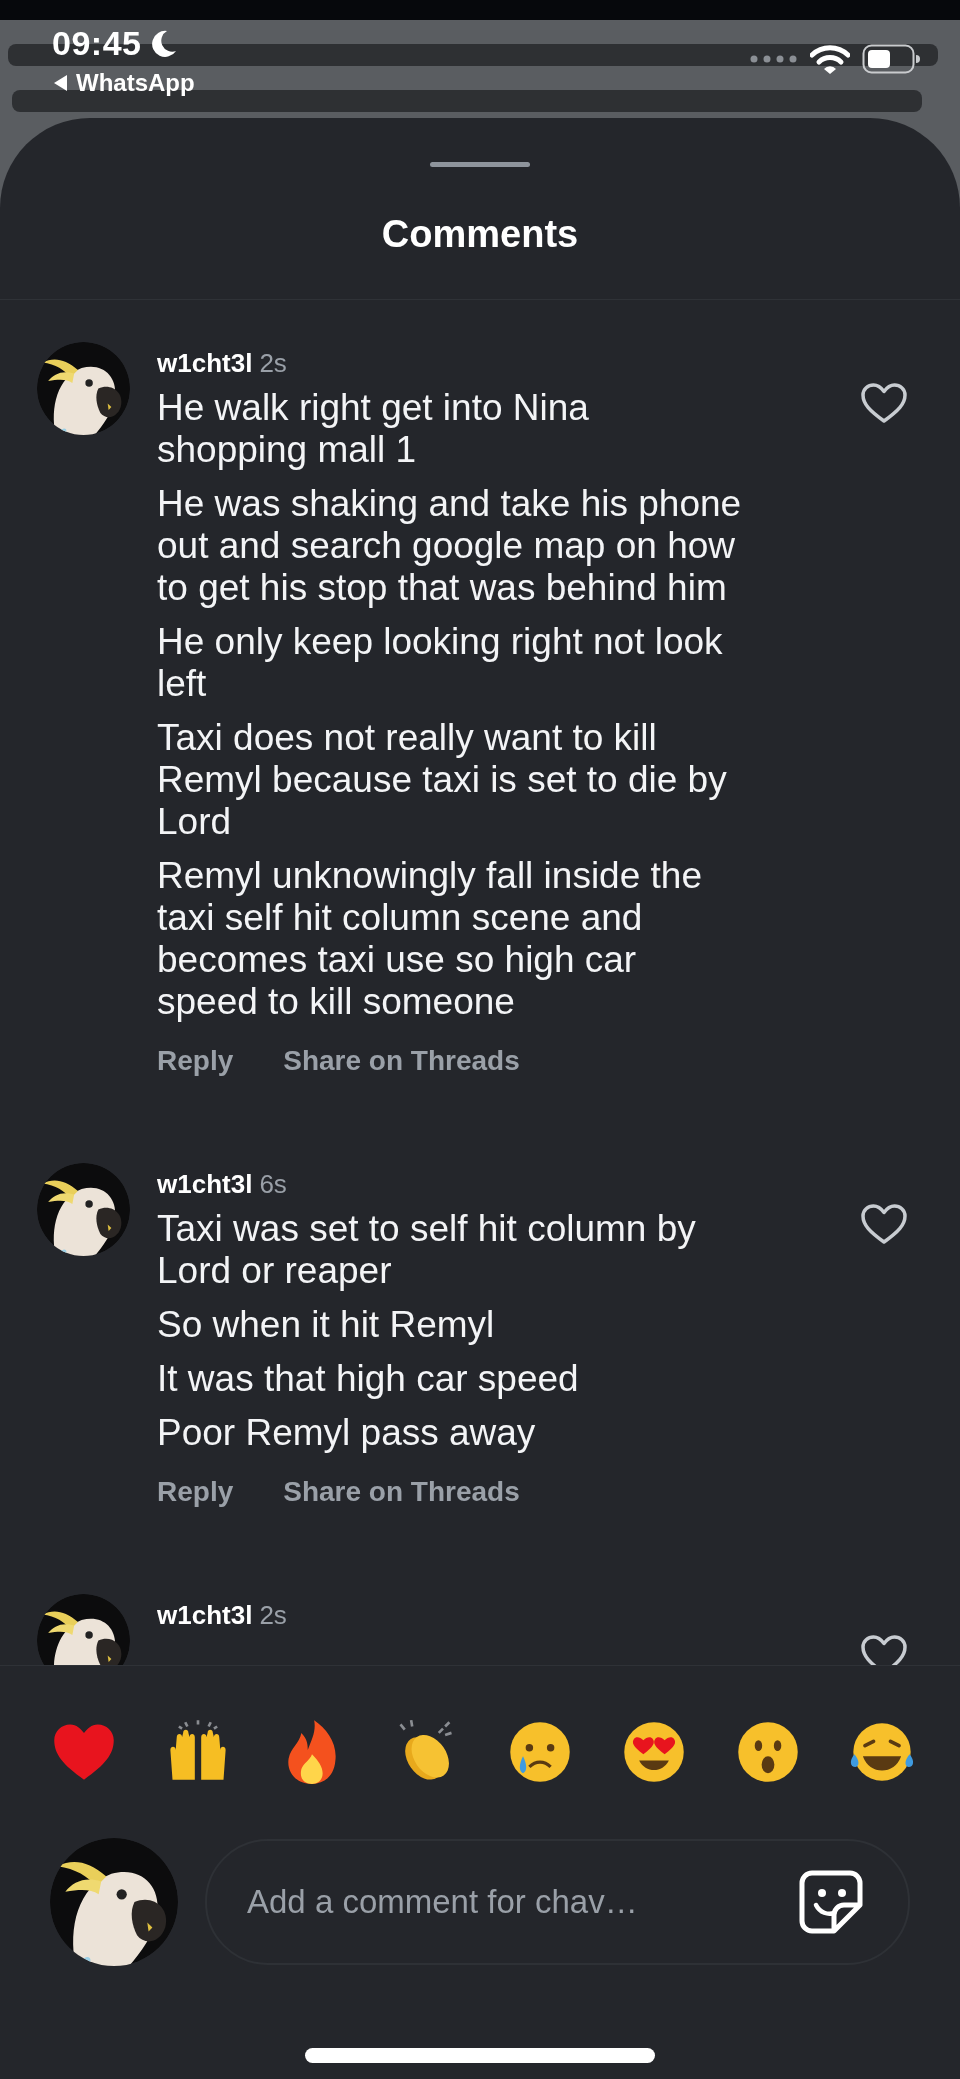  What do you see at coordinates (830, 59) in the screenshot?
I see `wifi-icon` at bounding box center [830, 59].